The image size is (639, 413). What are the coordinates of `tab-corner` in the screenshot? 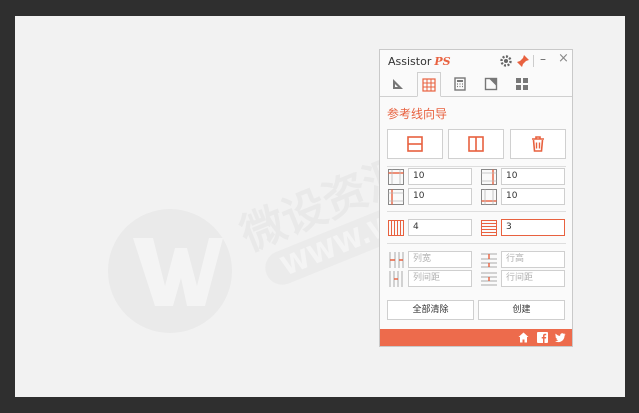 It's located at (491, 84).